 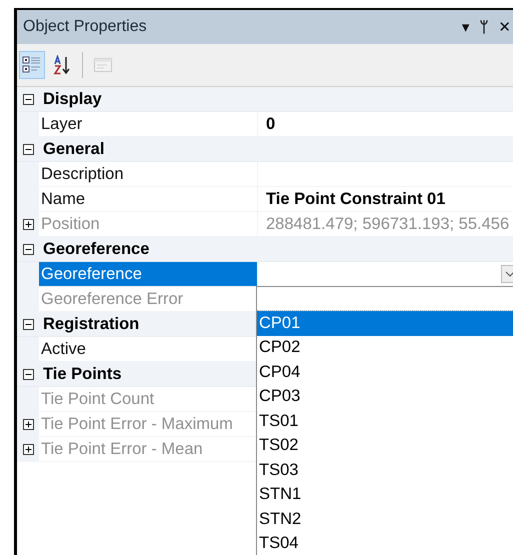 I want to click on category-label: Georeference, so click(x=96, y=249).